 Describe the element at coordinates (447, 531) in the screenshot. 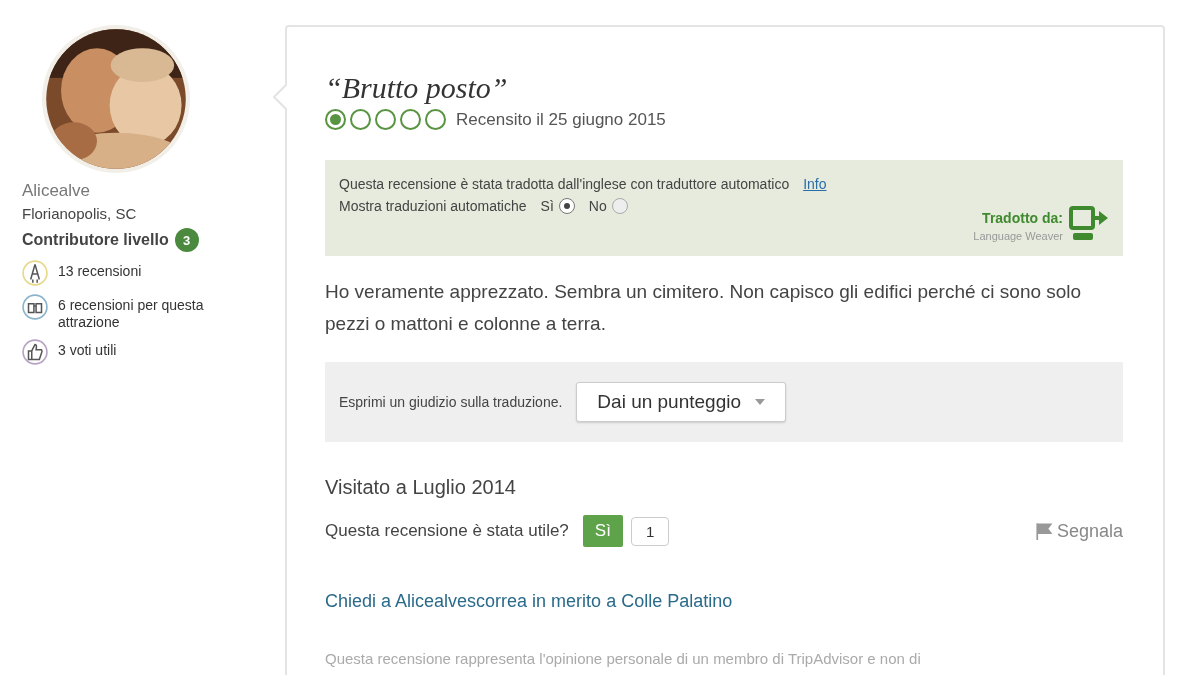

I see `helpful-question: Questa recensione è stata utile?` at that location.